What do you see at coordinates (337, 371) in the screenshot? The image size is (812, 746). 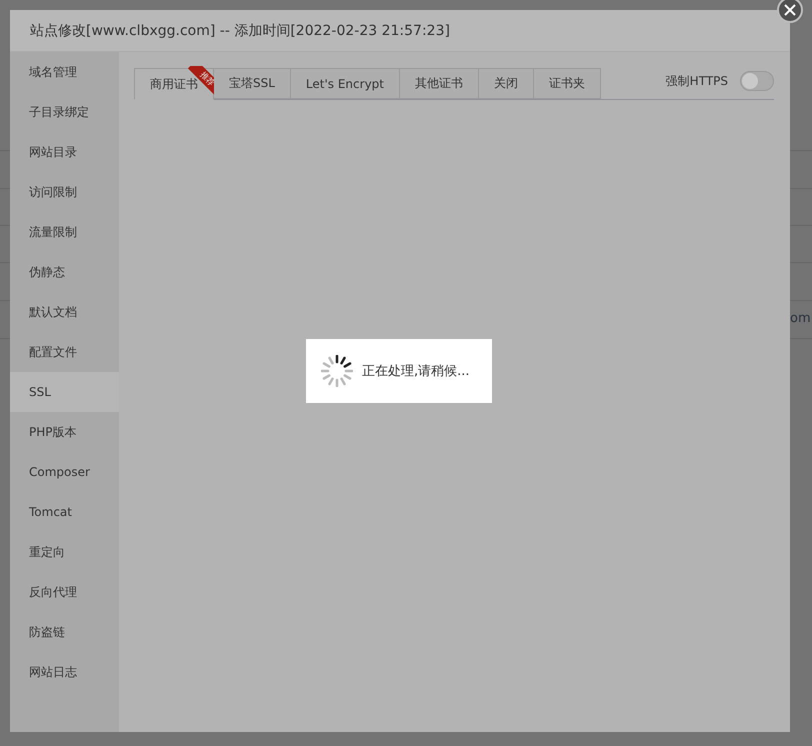 I see `spinner-icon` at bounding box center [337, 371].